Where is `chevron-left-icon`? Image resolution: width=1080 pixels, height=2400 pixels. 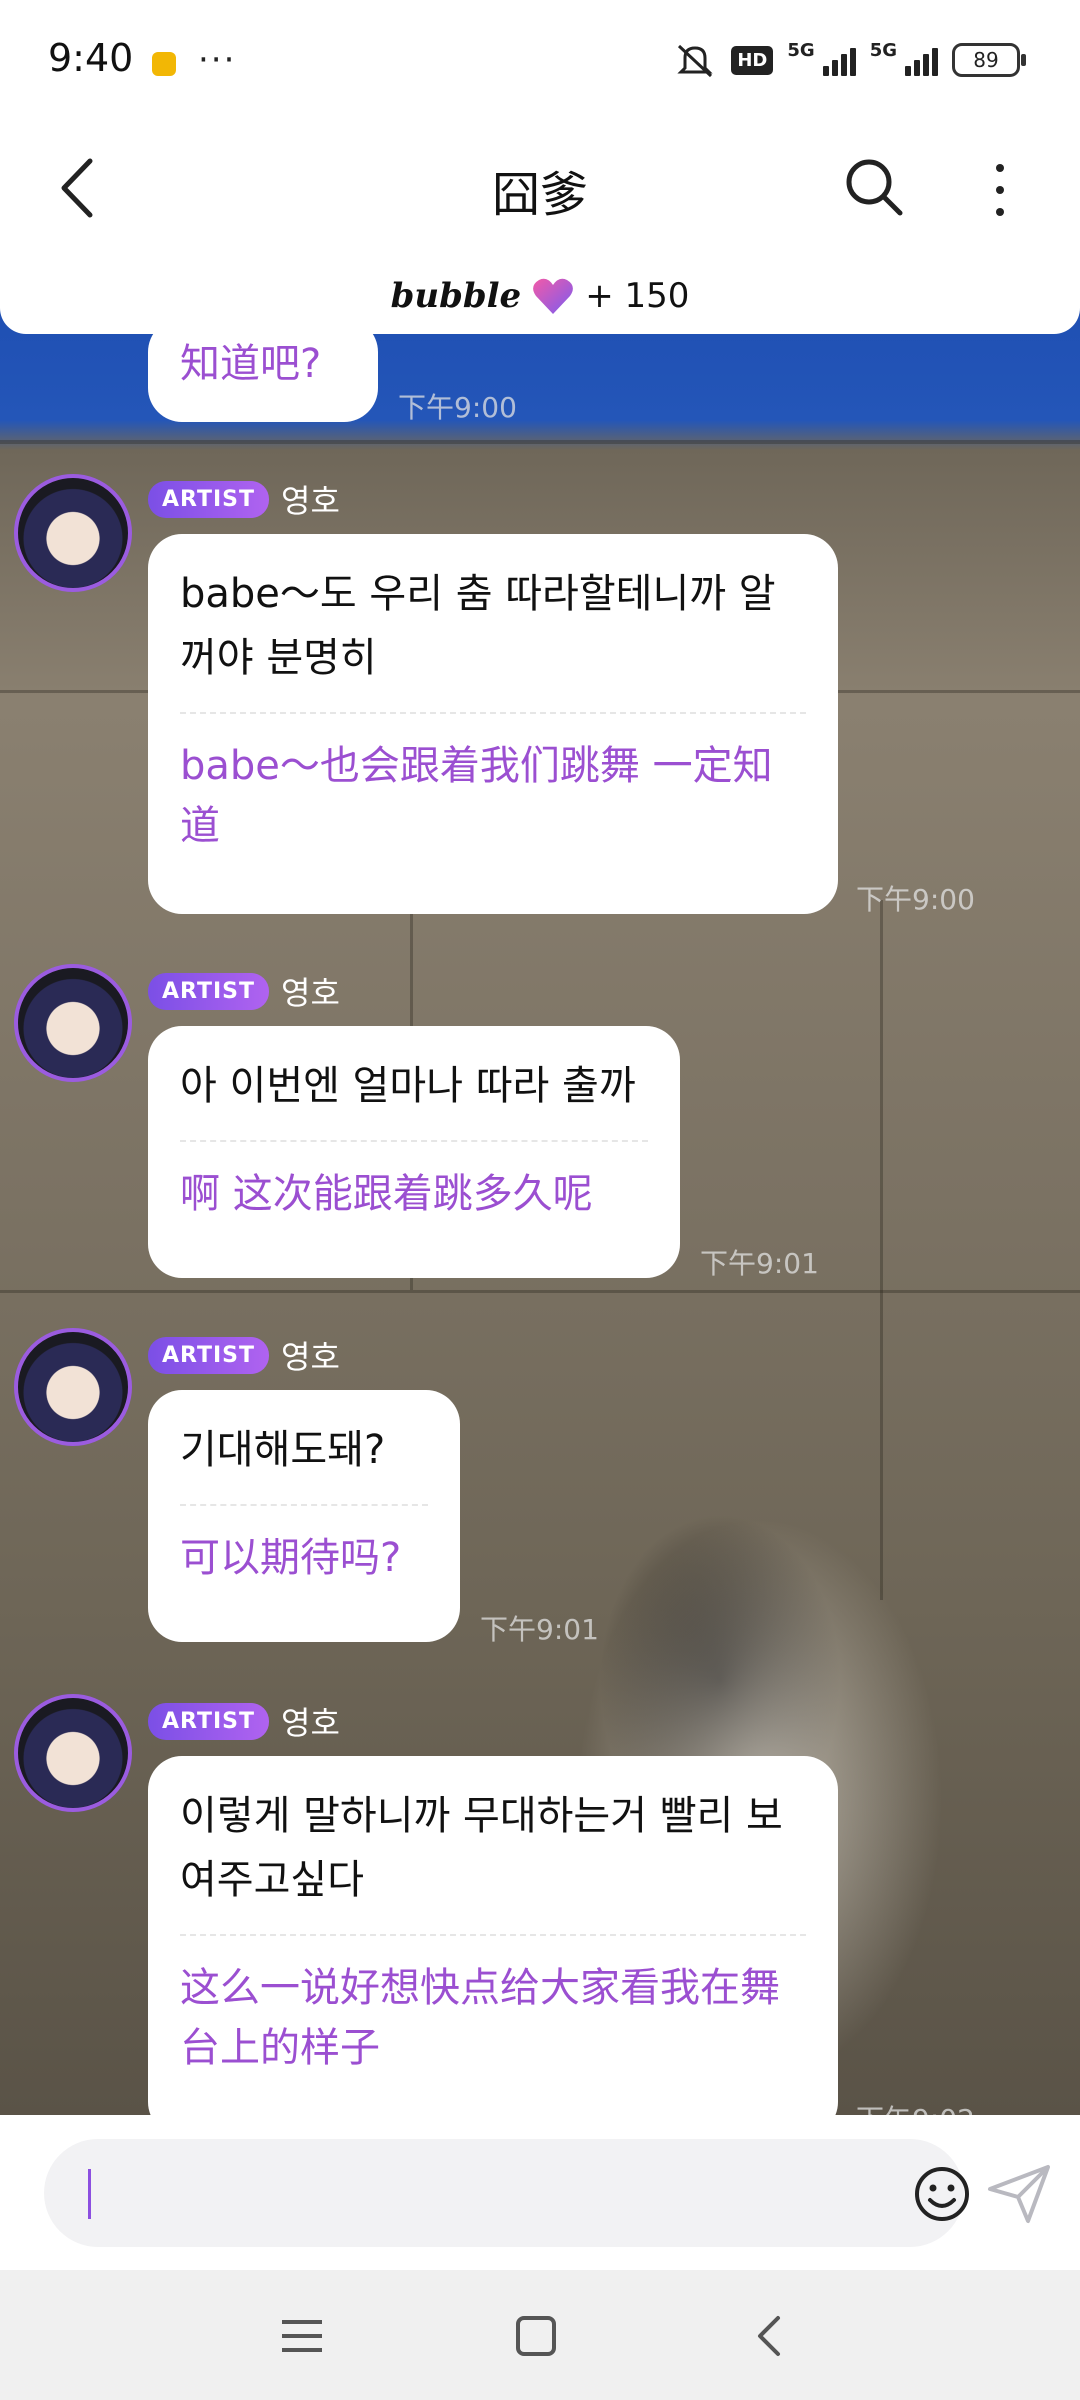
chevron-left-icon is located at coordinates (769, 2336).